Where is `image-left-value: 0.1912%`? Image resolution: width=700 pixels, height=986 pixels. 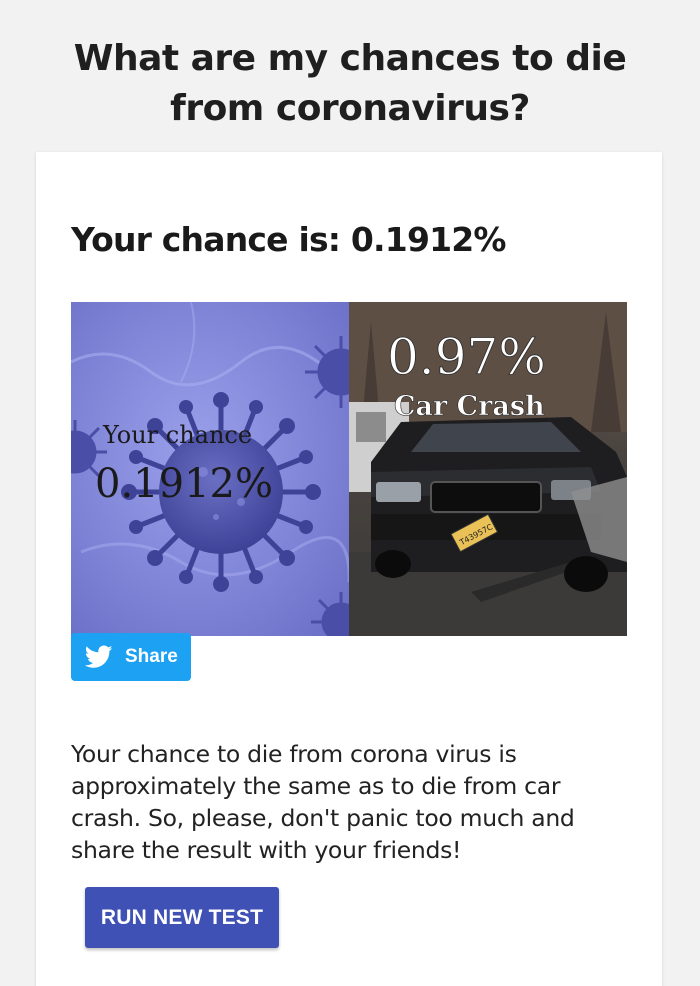
image-left-value: 0.1912% is located at coordinates (184, 484).